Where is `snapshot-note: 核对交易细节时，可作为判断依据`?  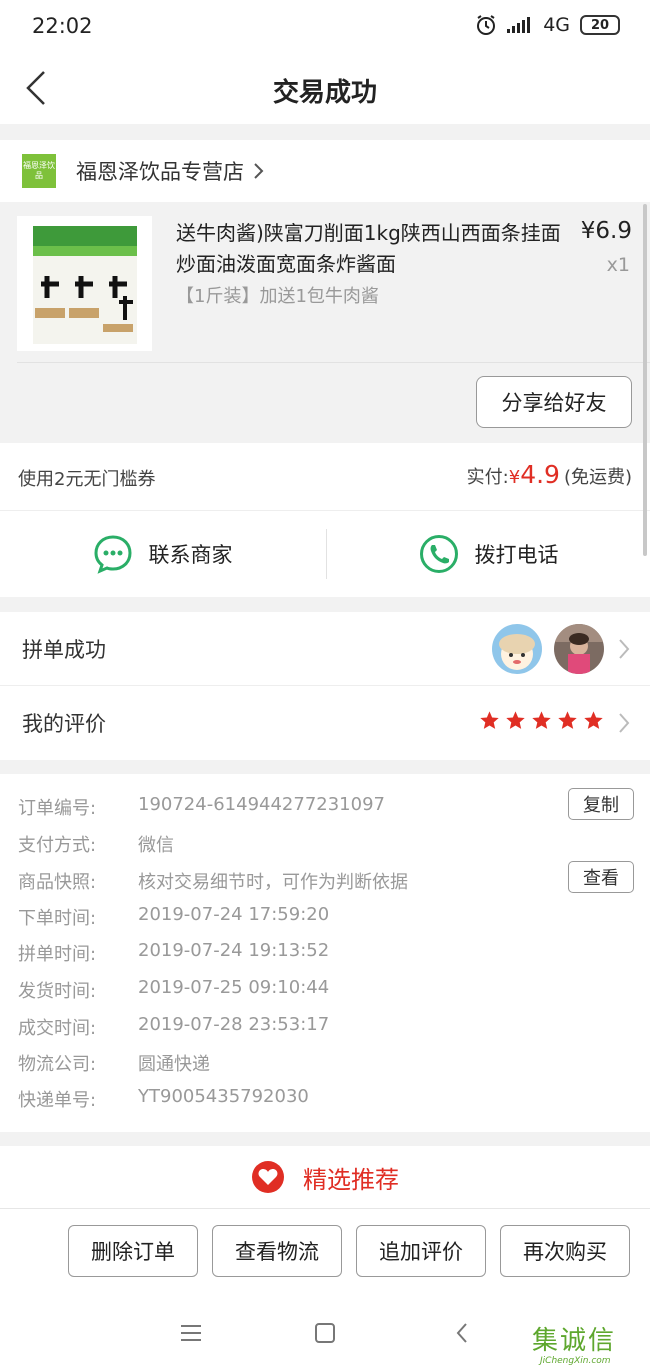
snapshot-note: 核对交易细节时，可作为判断依据 is located at coordinates (273, 882).